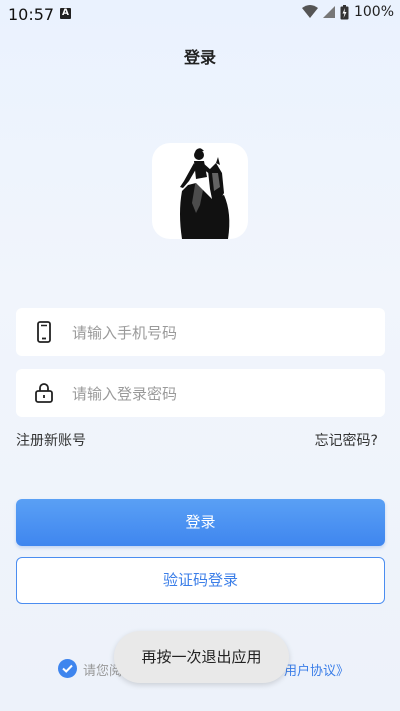 This screenshot has height=711, width=400. Describe the element at coordinates (51, 440) in the screenshot. I see `register-link: 注册新账号` at that location.